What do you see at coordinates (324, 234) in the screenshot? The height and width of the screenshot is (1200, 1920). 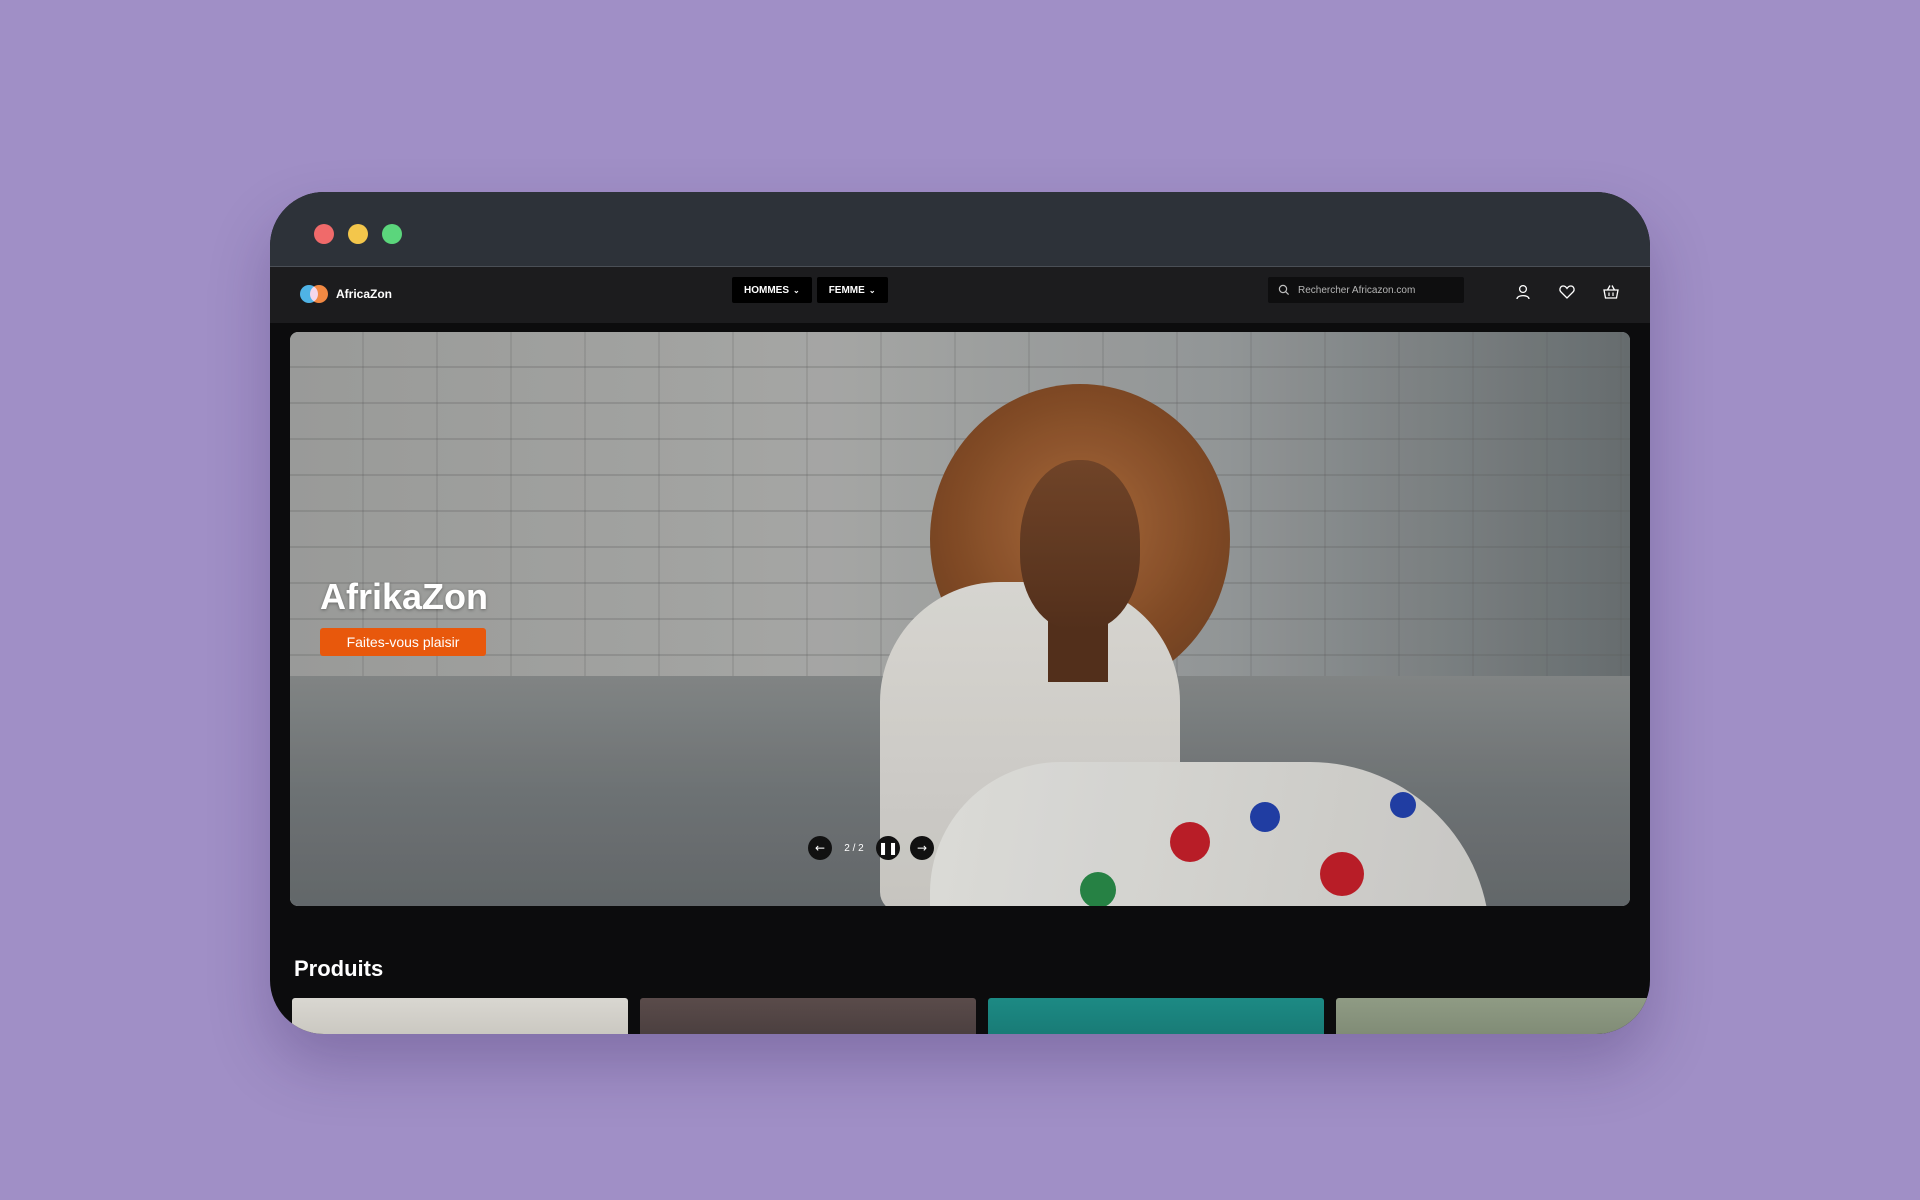 I see `close-window-button` at bounding box center [324, 234].